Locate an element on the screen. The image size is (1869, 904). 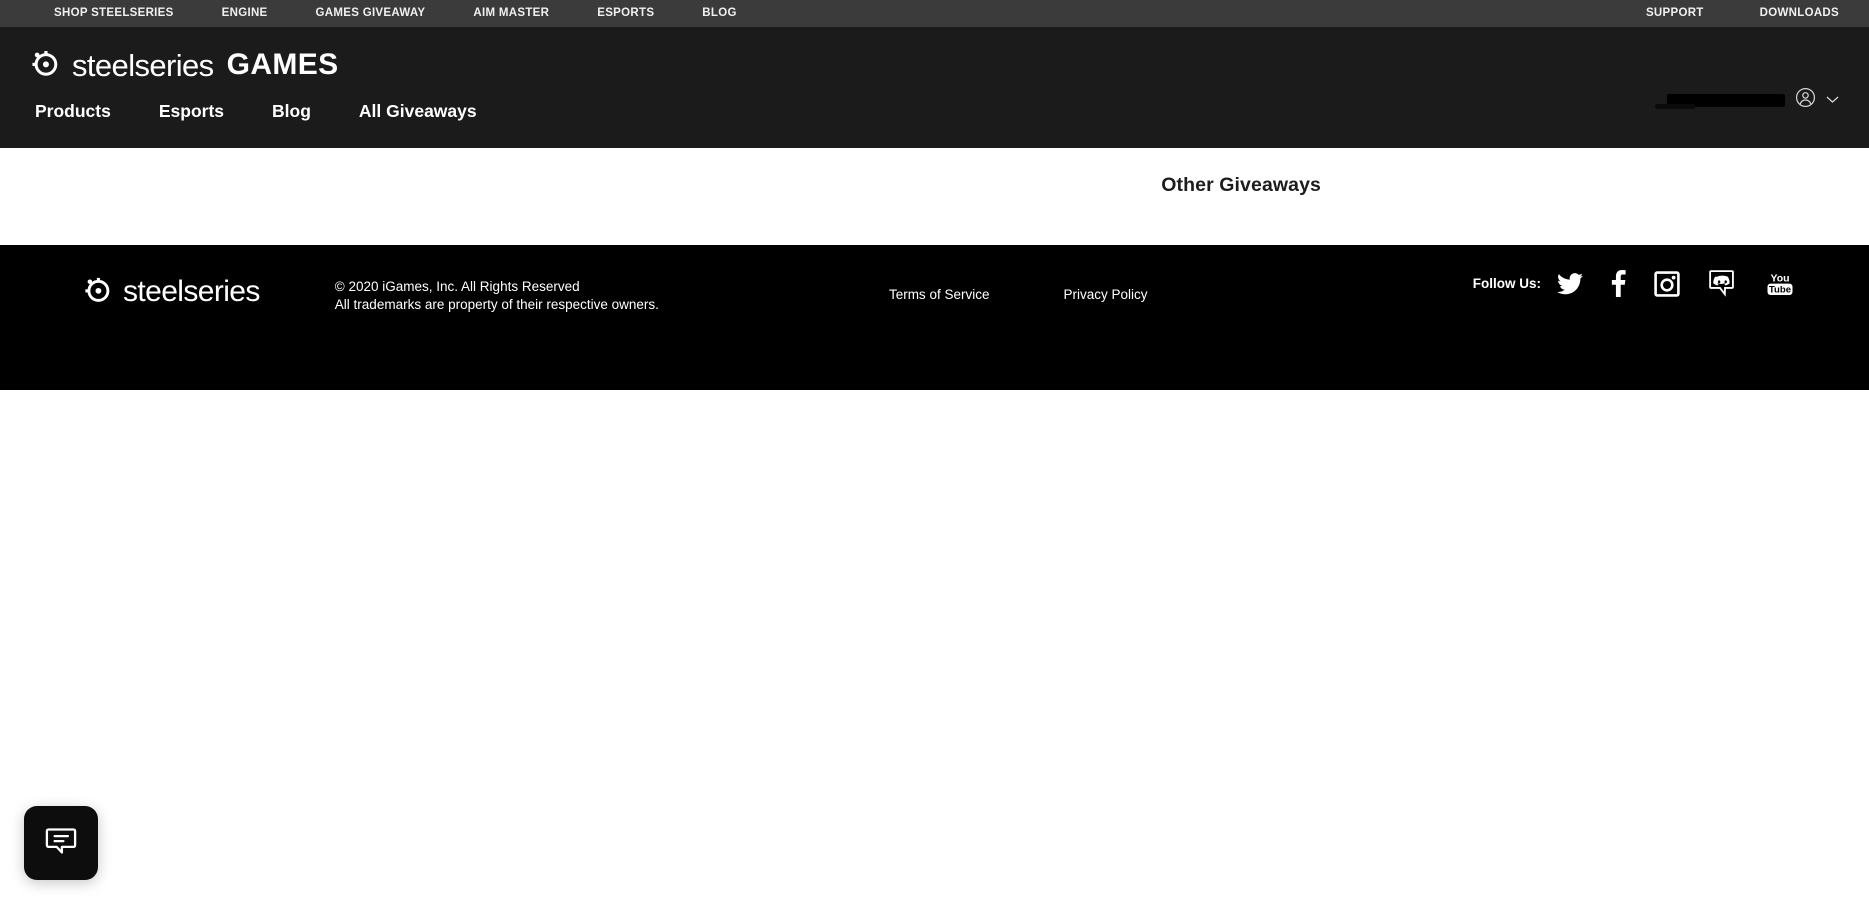
topbar-link-shop-steelseries: SHOP STEELSERIES is located at coordinates (114, 13).